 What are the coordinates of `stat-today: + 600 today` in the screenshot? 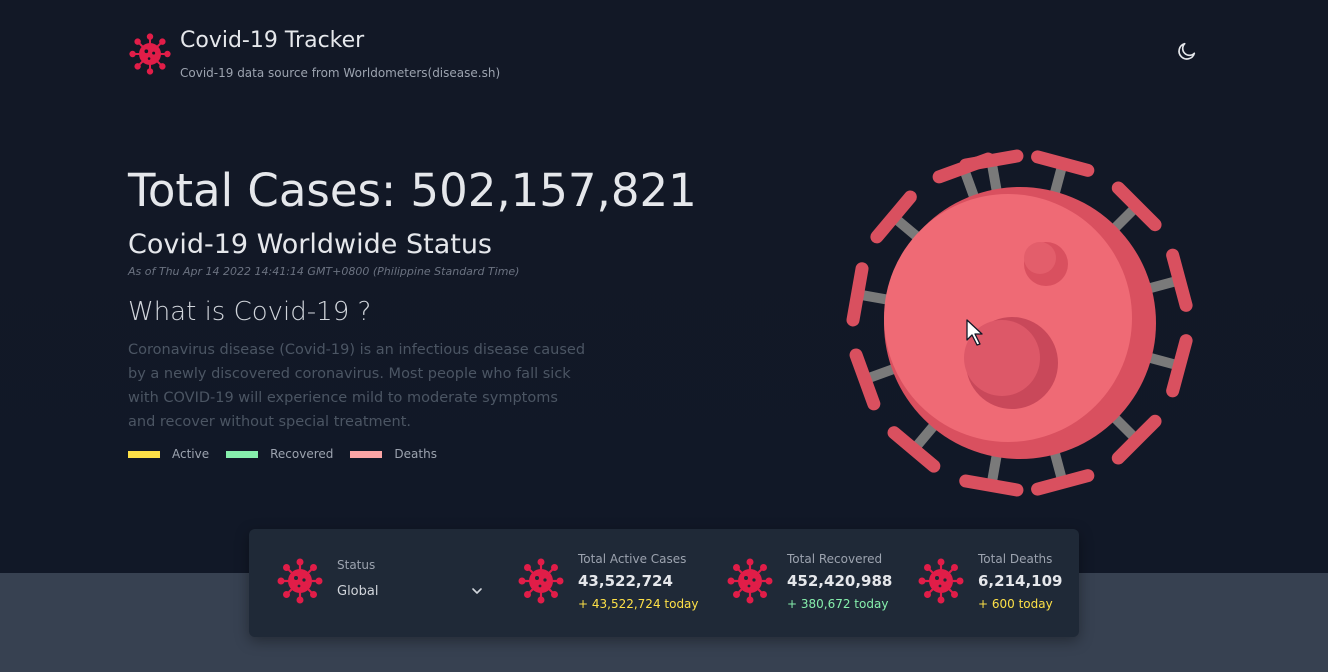 It's located at (1015, 604).